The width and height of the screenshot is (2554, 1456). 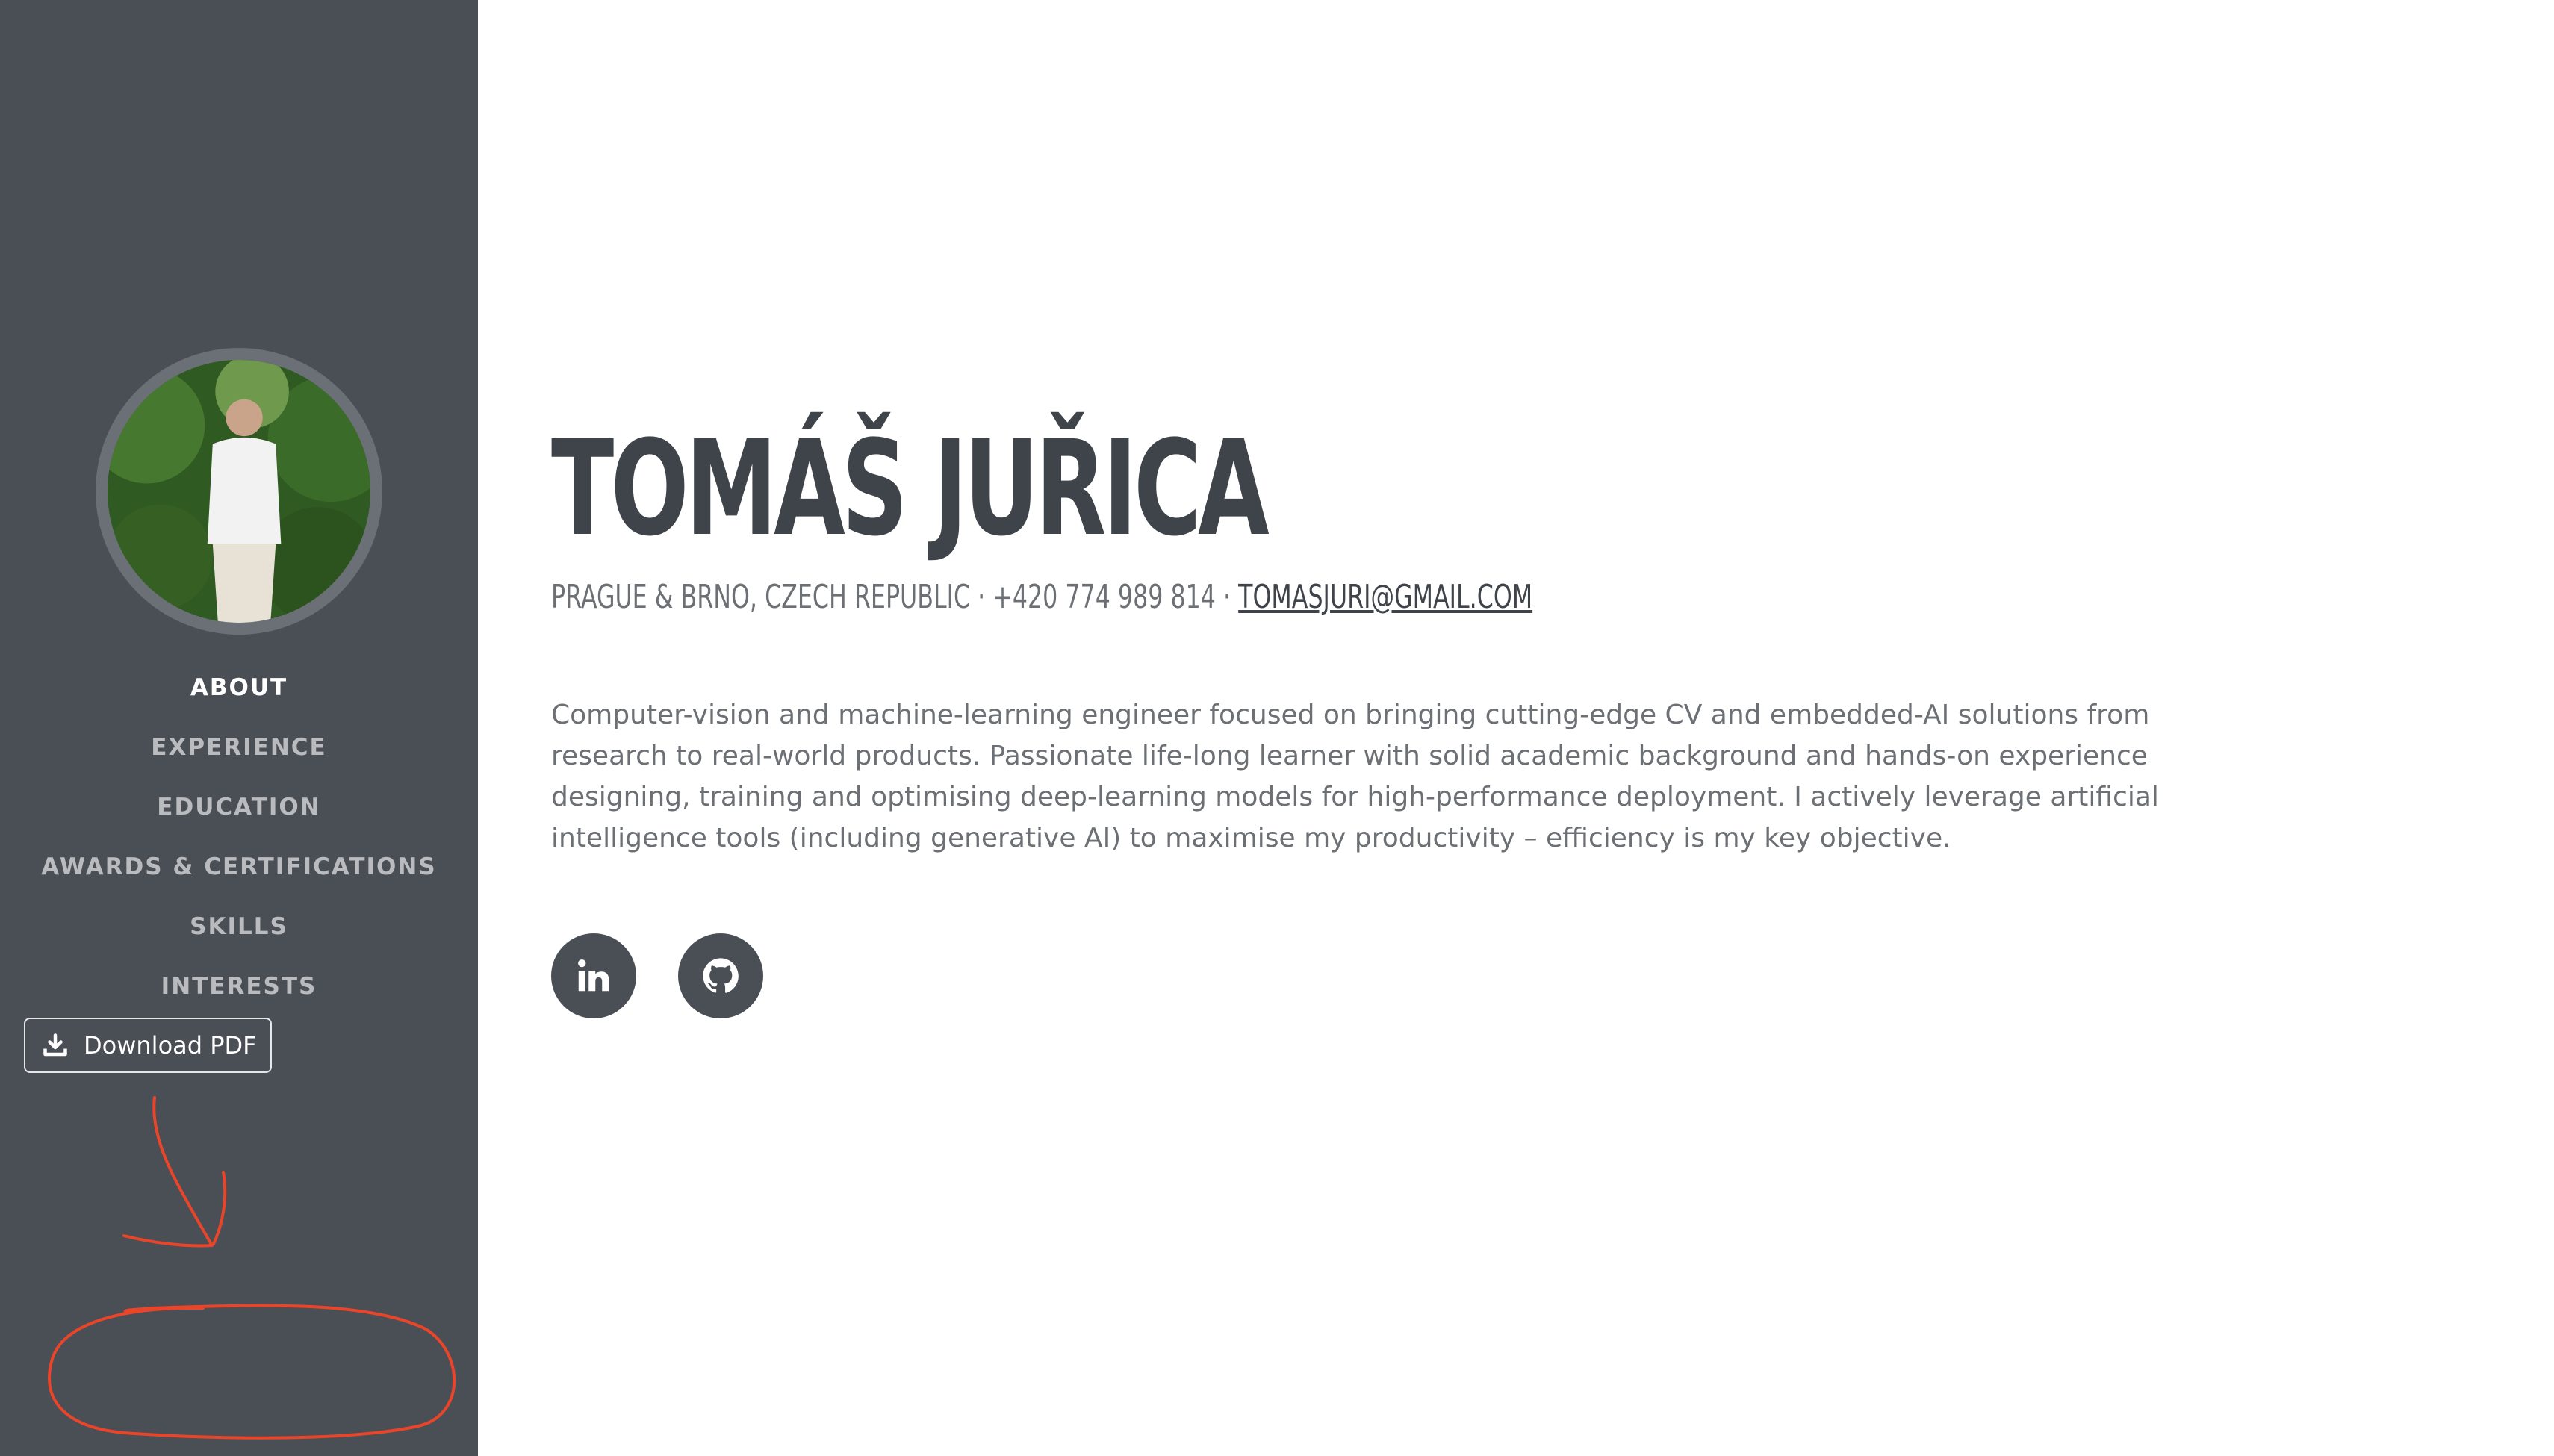 I want to click on location-text: PRAGUE & BRNO, CZECH REPUBLIC, so click(x=761, y=597).